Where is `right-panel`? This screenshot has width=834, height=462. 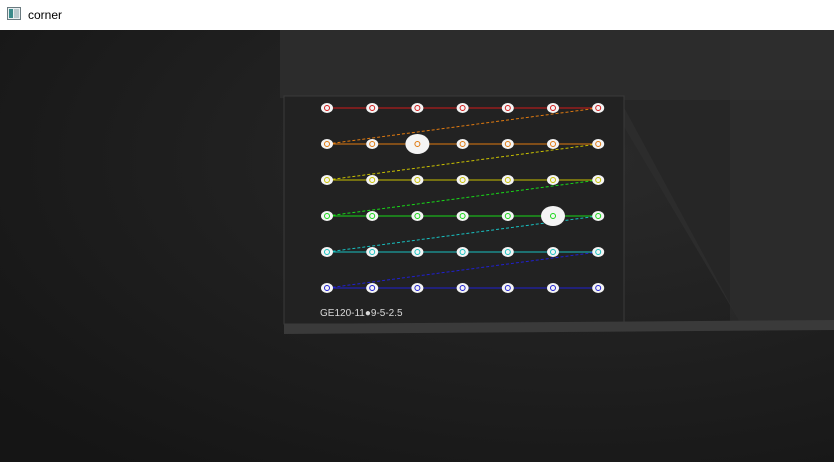 right-panel is located at coordinates (782, 180).